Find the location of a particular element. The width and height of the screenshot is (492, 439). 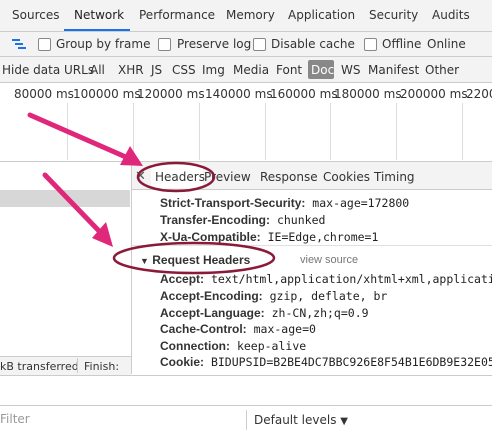

arrow-to-request-headers-icon is located at coordinates (77, 209).